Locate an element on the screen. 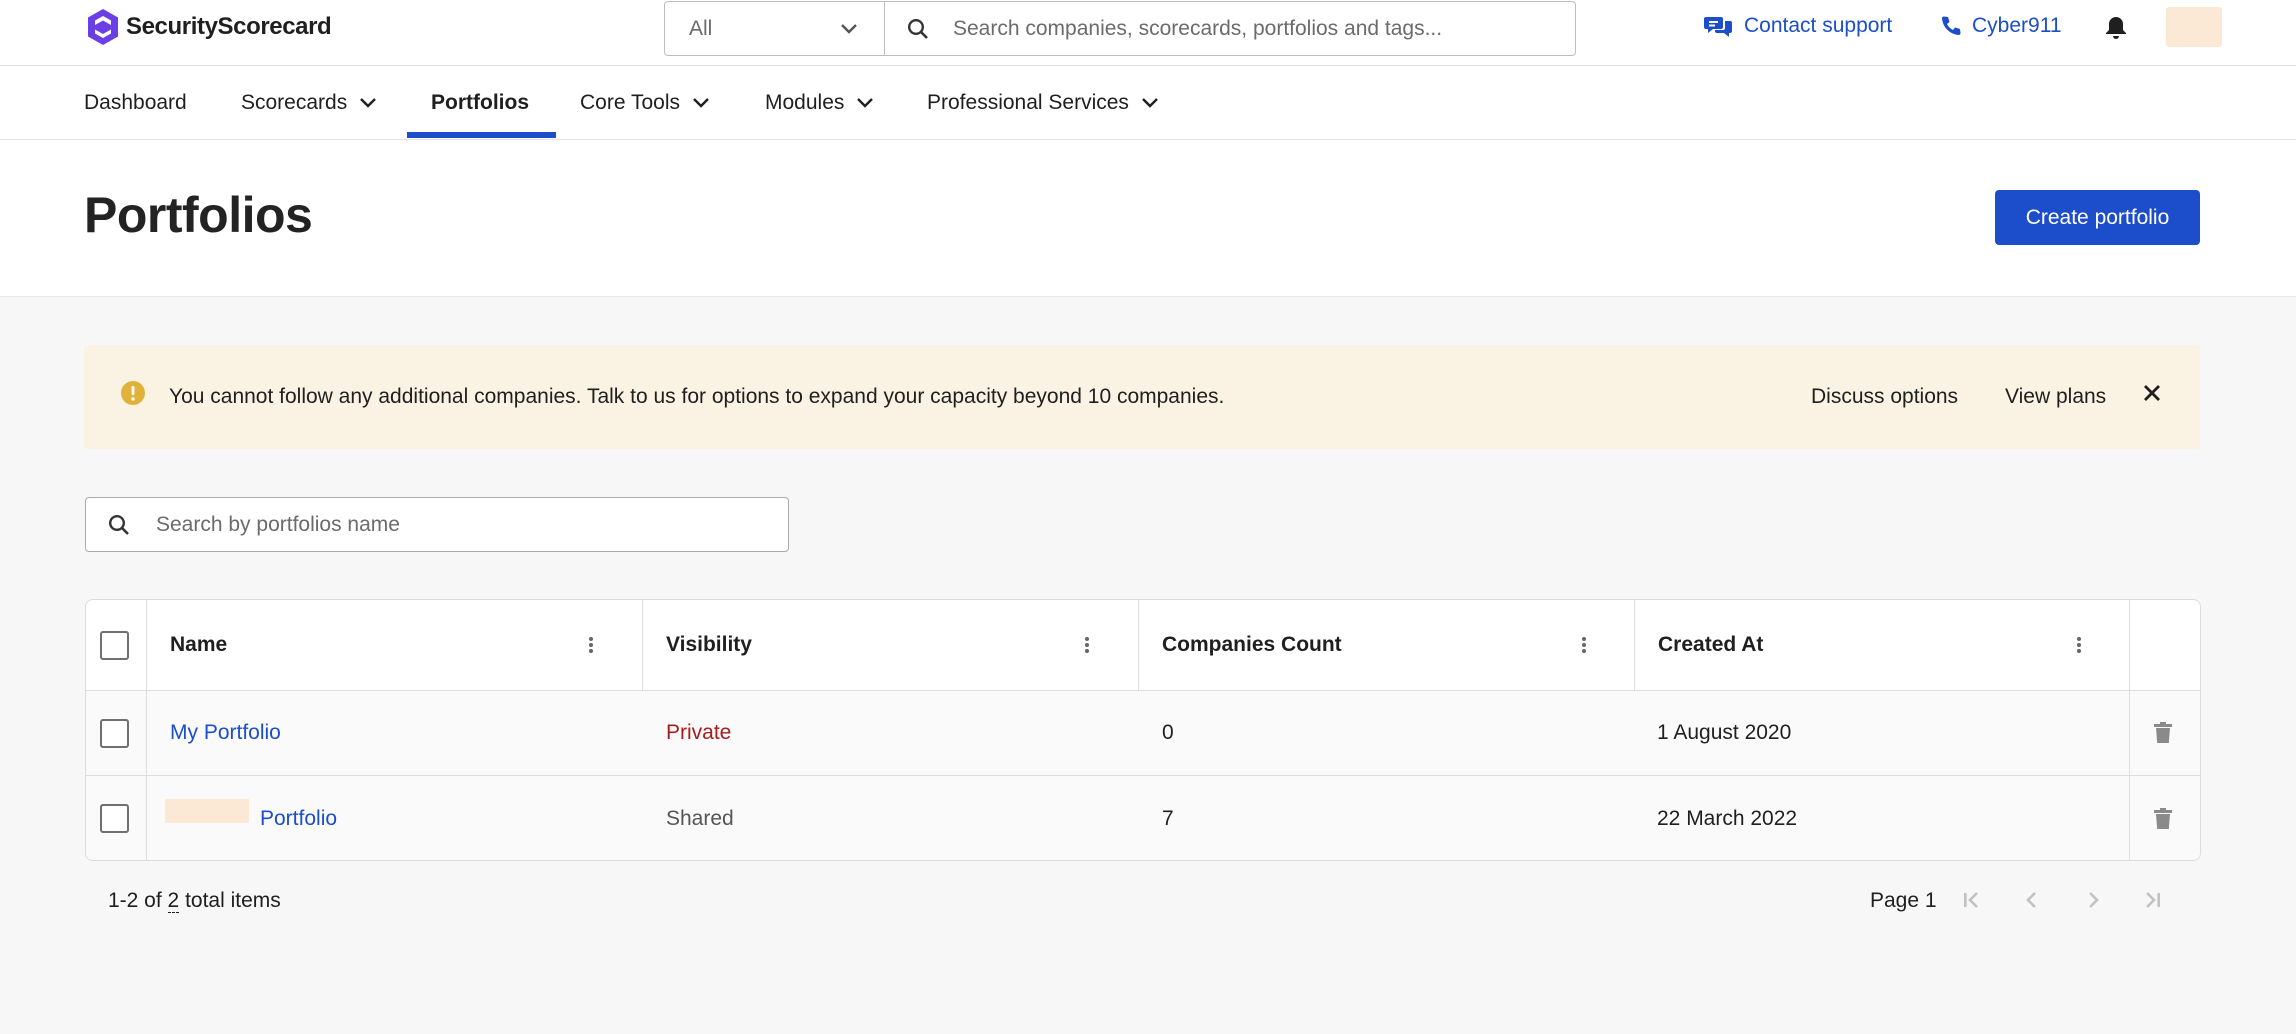  view-plans-button: View plans is located at coordinates (2055, 397).